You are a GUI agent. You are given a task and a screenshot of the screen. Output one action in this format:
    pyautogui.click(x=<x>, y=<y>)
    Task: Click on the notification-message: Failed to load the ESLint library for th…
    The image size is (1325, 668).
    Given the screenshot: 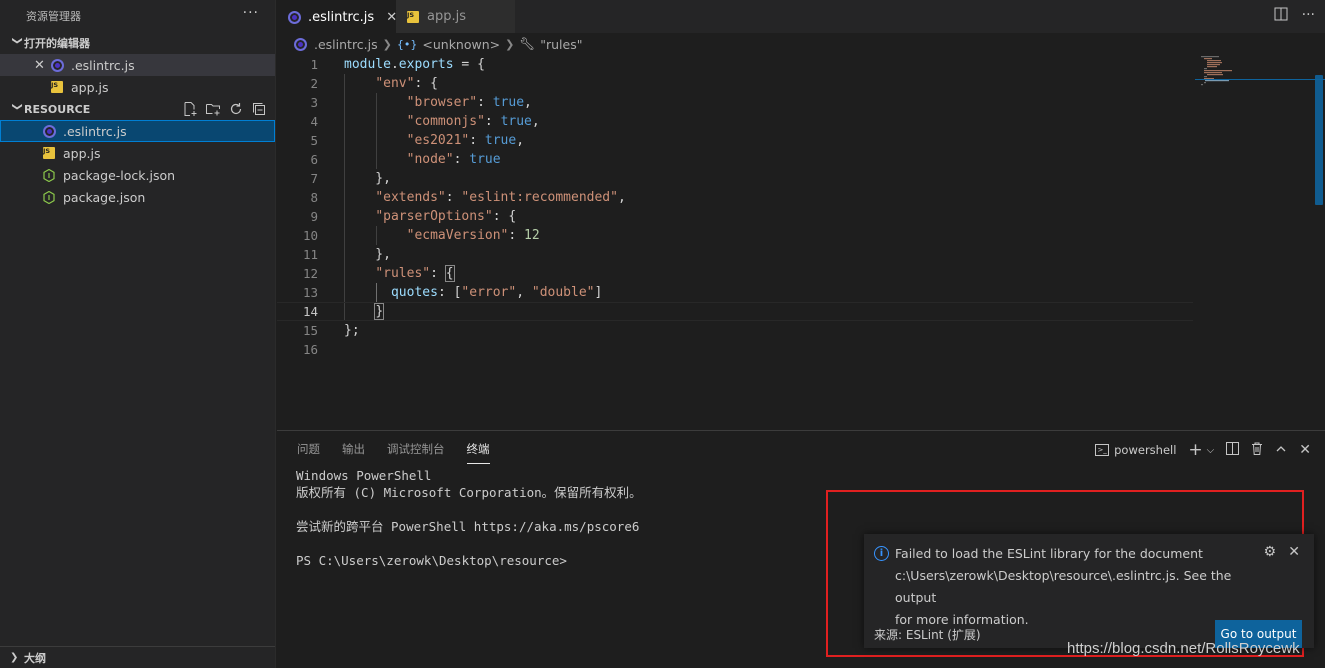 What is the action you would take?
    pyautogui.click(x=1075, y=587)
    